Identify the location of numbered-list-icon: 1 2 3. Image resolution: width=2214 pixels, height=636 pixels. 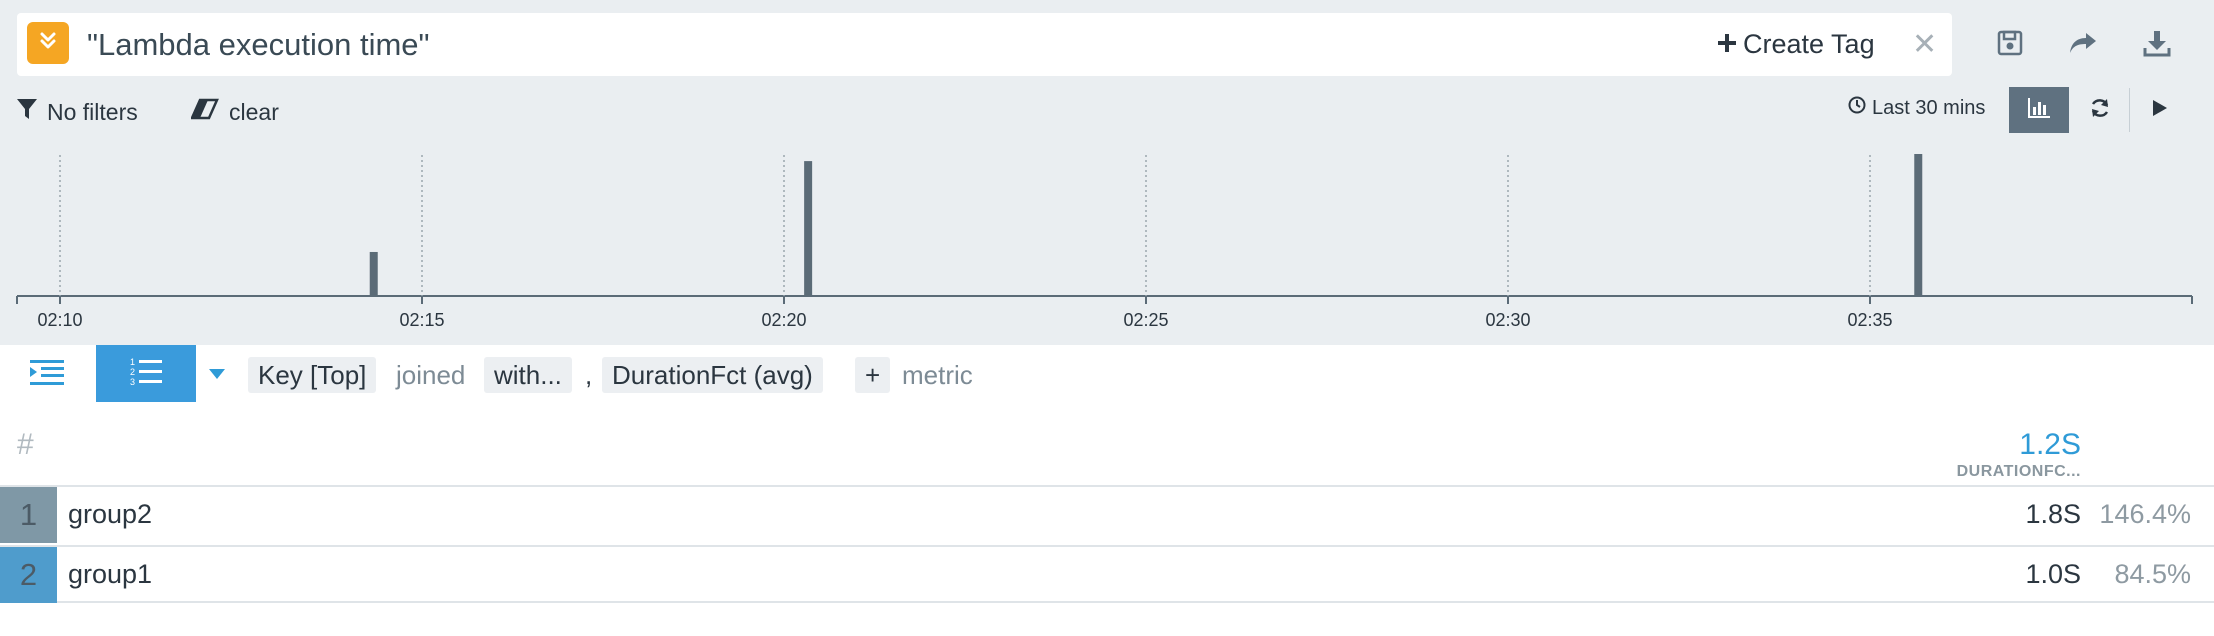
(146, 373).